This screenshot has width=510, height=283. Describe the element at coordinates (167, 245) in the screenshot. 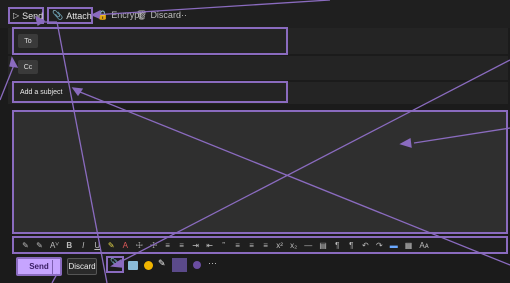

I see `bullets-icon: ≡` at that location.